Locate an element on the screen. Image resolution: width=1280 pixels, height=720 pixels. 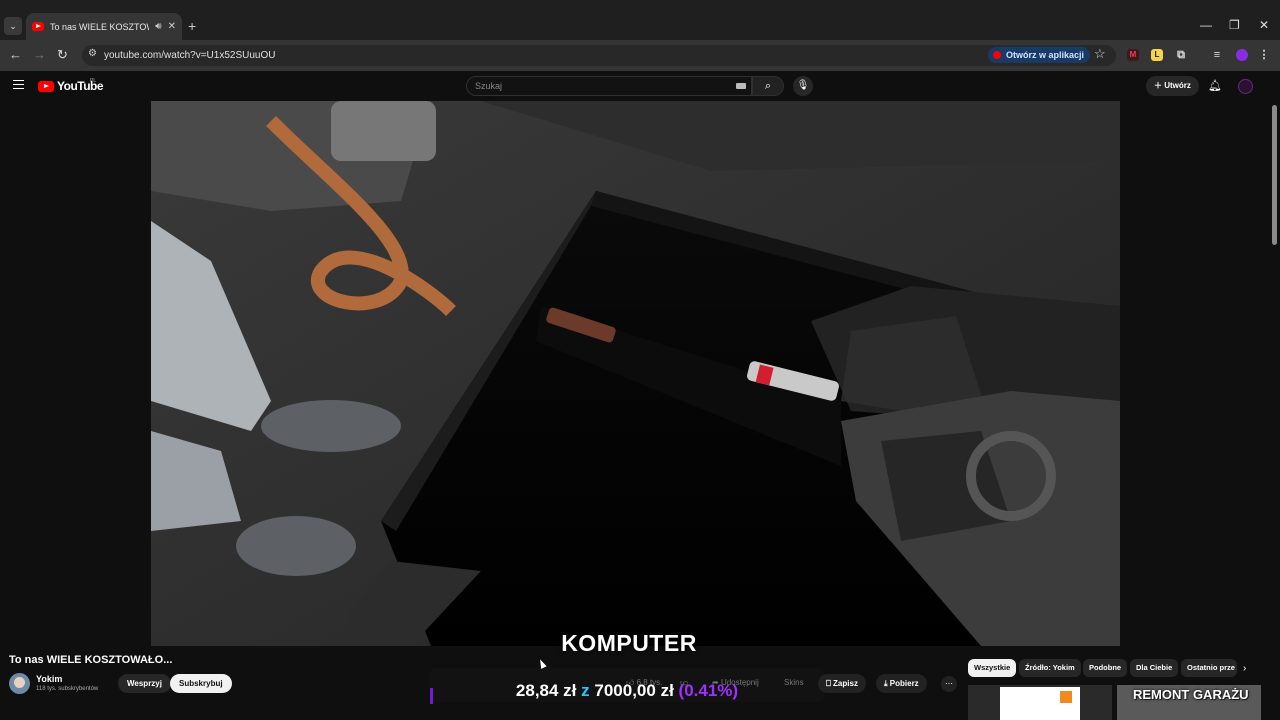
donation-of: z is located at coordinates (585, 690).